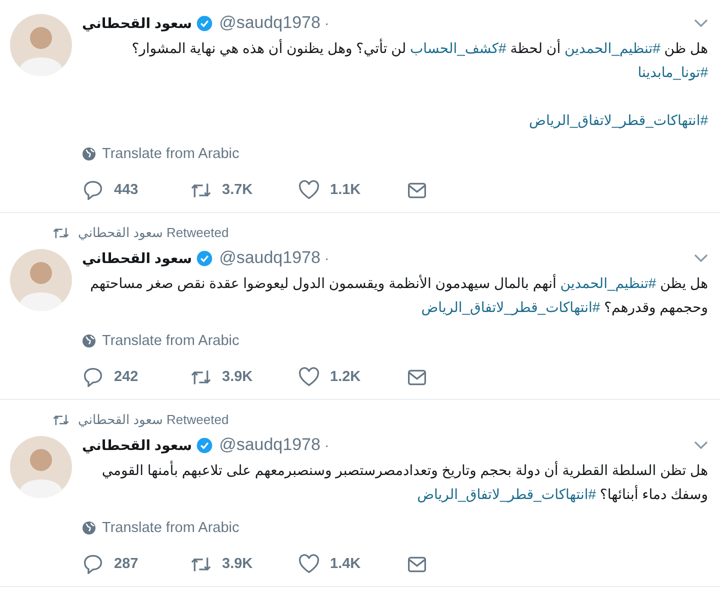  Describe the element at coordinates (136, 377) in the screenshot. I see `reply-button: 242` at that location.